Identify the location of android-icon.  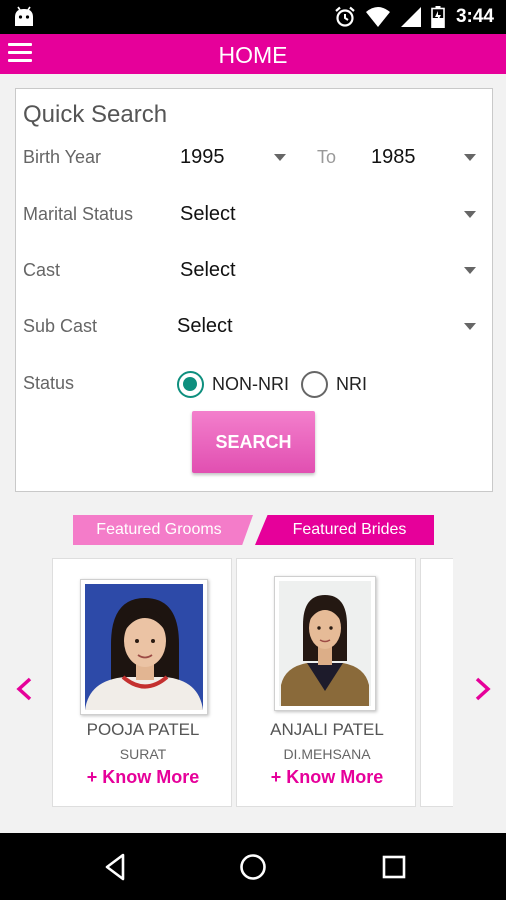
(24, 16).